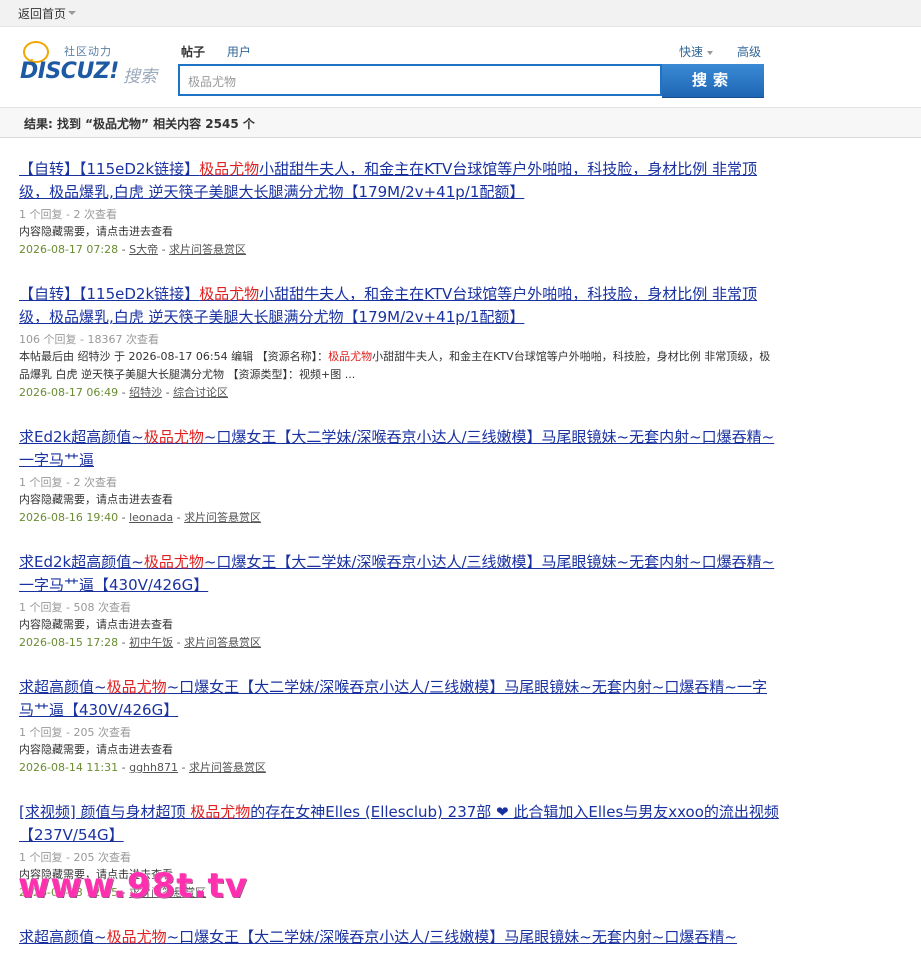 The image size is (921, 973). Describe the element at coordinates (153, 767) in the screenshot. I see `result-author-link: gghh871` at that location.